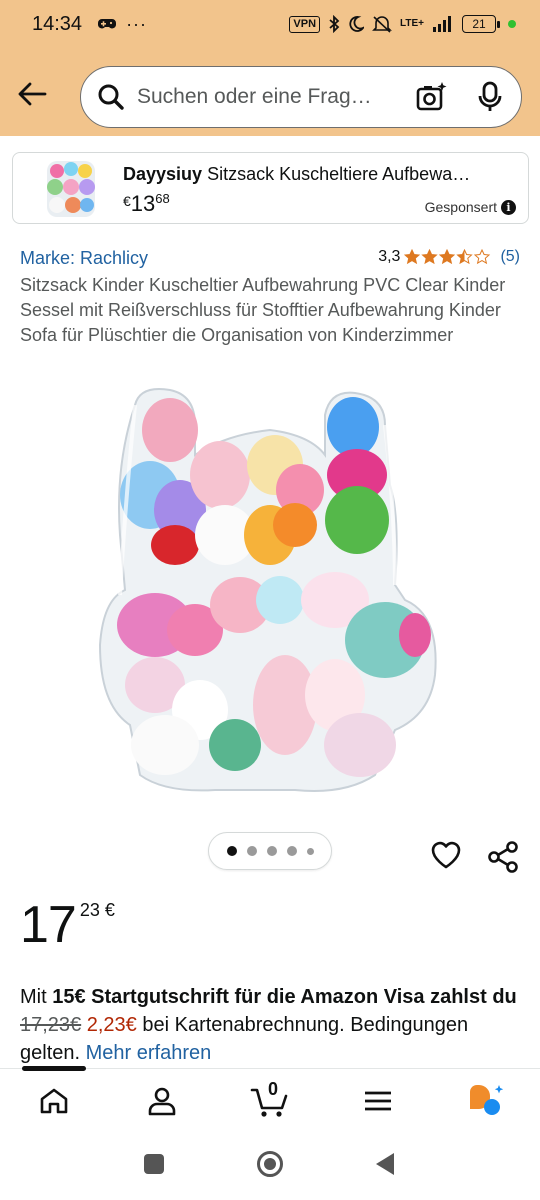 Image resolution: width=540 pixels, height=1200 pixels. I want to click on product-price: 17 23 €, so click(67, 925).